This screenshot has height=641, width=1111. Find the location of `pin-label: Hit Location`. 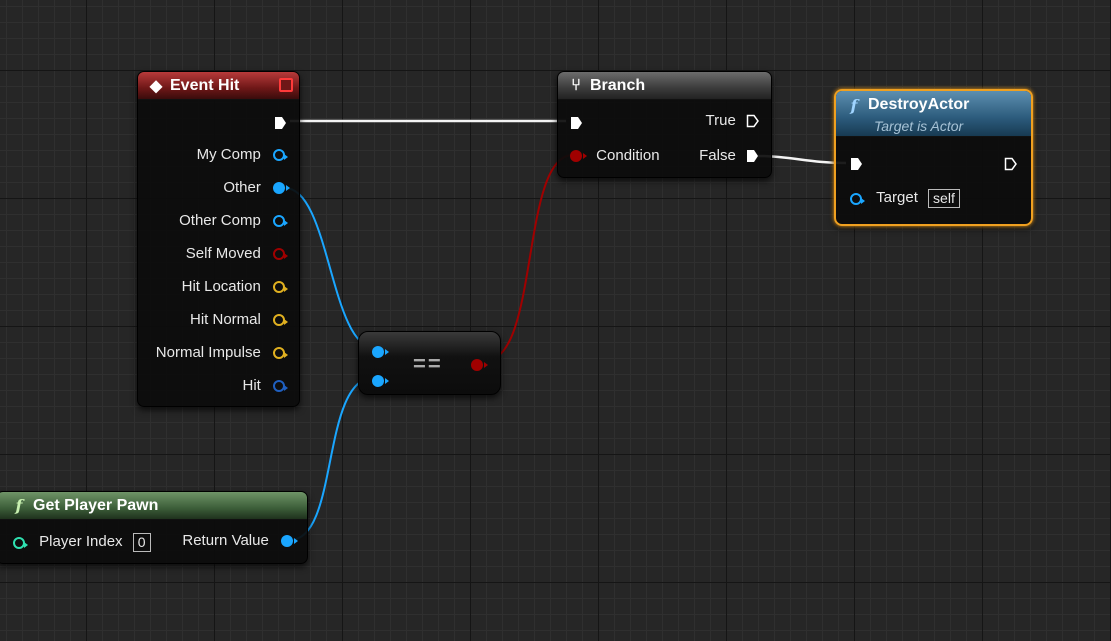

pin-label: Hit Location is located at coordinates (221, 286).